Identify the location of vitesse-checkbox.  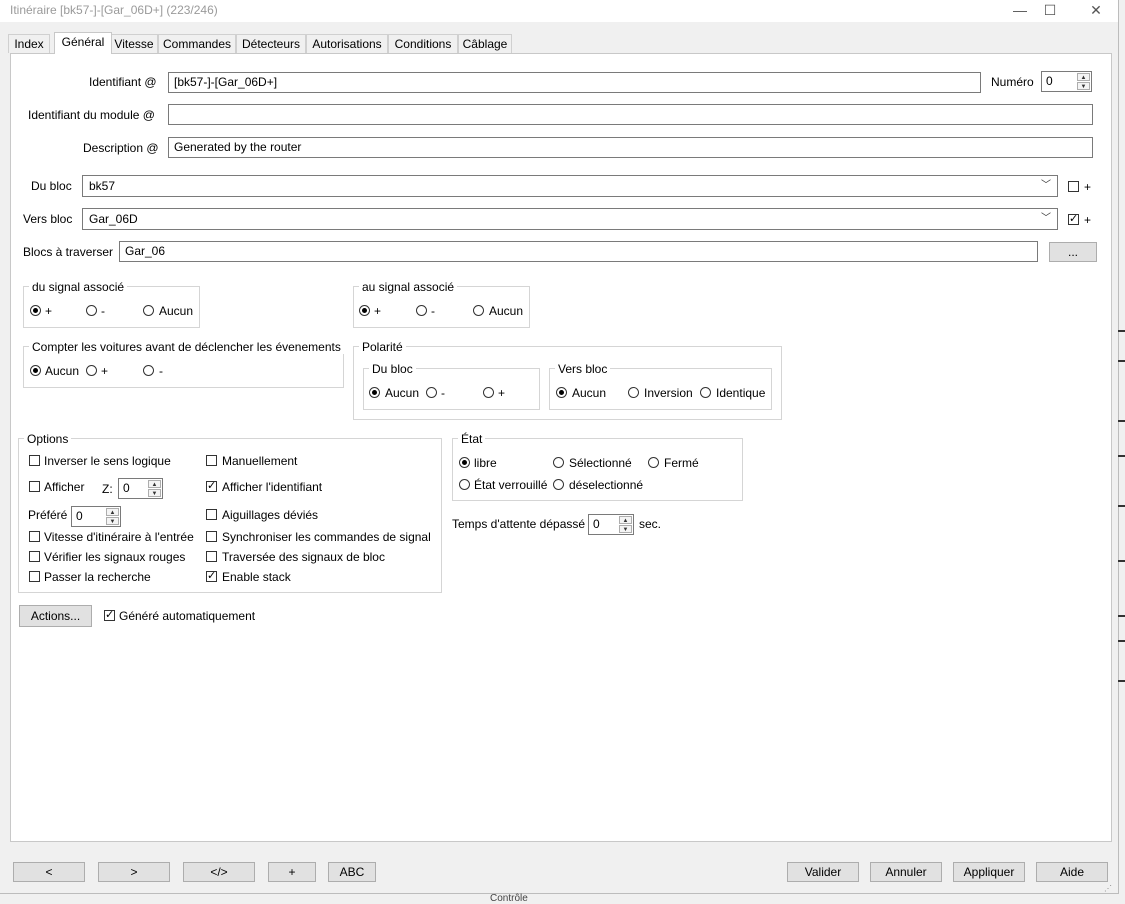
(34, 536).